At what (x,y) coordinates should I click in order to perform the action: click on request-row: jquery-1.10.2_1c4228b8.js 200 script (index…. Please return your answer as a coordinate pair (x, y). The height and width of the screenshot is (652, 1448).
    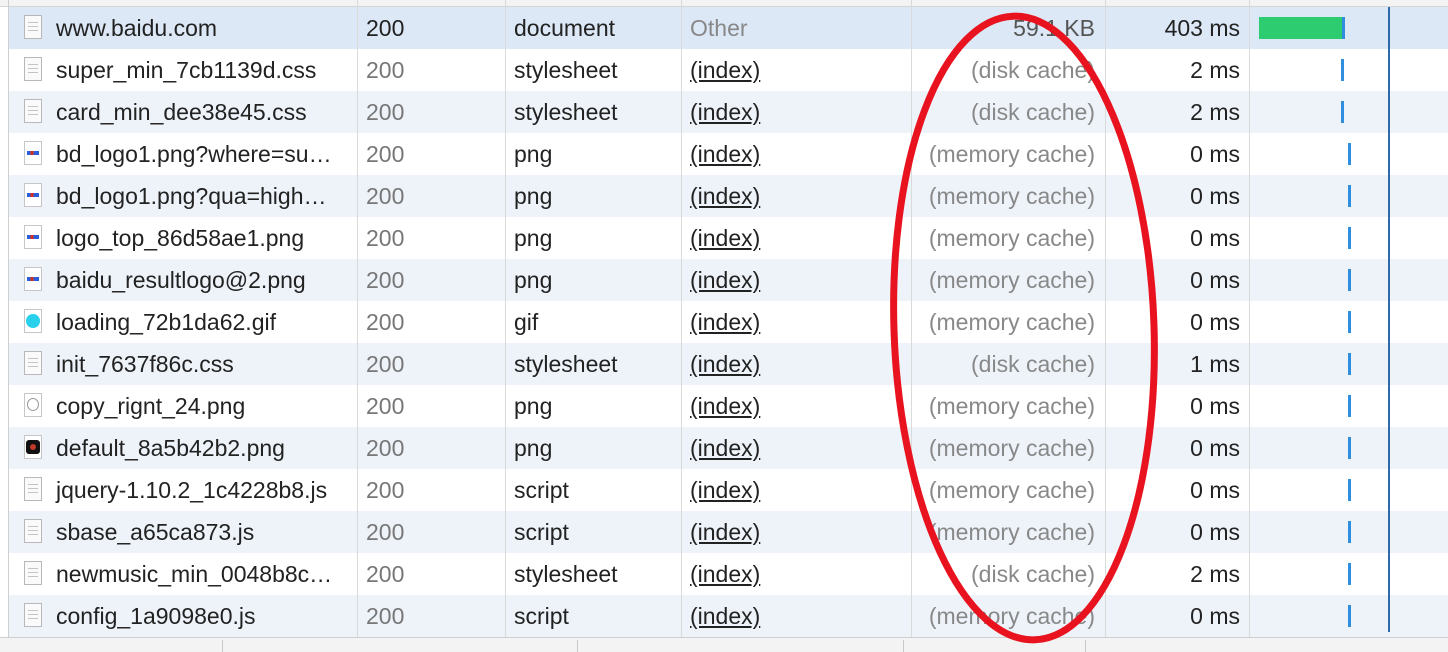
    Looking at the image, I should click on (728, 490).